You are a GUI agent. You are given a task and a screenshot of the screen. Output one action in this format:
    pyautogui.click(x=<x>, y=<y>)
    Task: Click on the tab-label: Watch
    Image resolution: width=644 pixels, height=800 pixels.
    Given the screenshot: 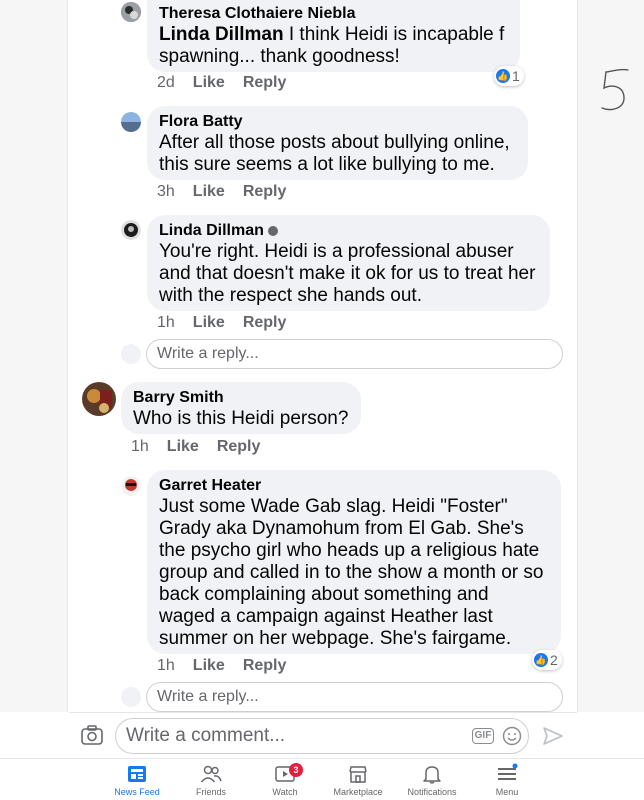 What is the action you would take?
    pyautogui.click(x=285, y=792)
    